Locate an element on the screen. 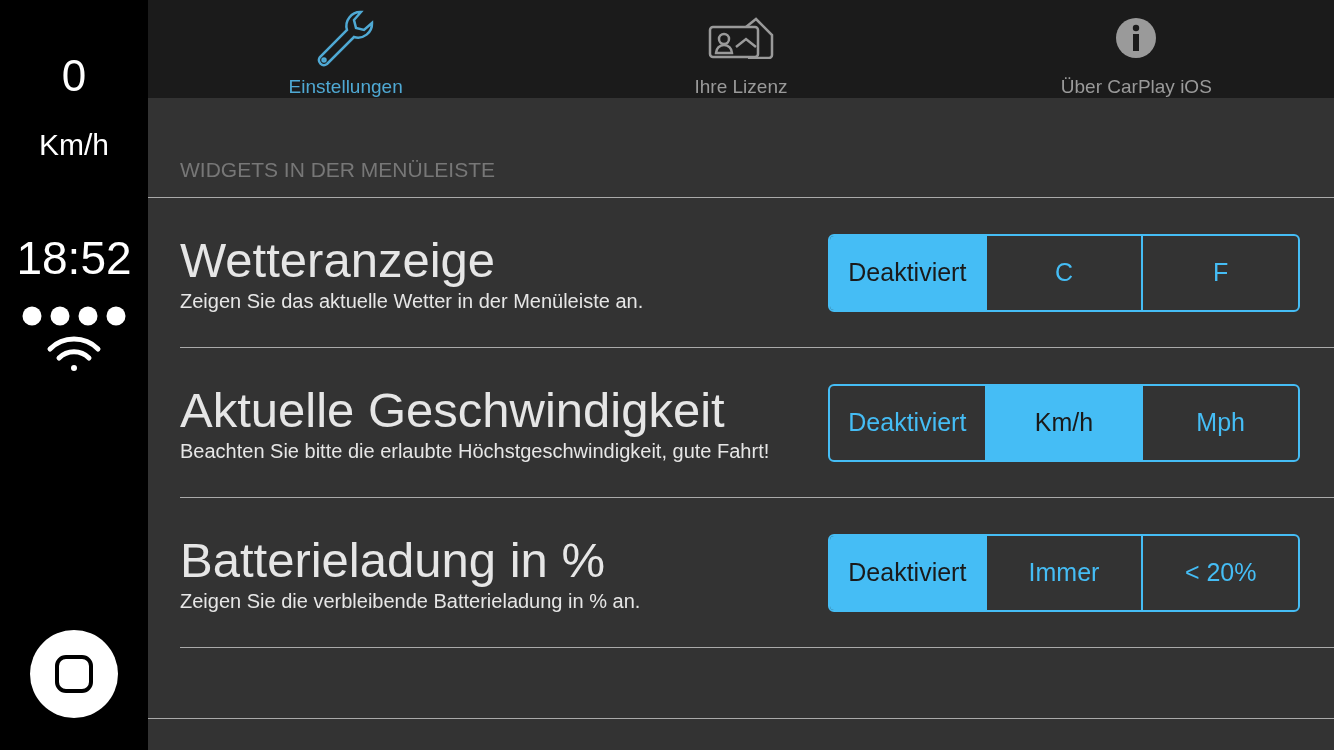 The height and width of the screenshot is (750, 1334). segment-option: F is located at coordinates (1219, 272).